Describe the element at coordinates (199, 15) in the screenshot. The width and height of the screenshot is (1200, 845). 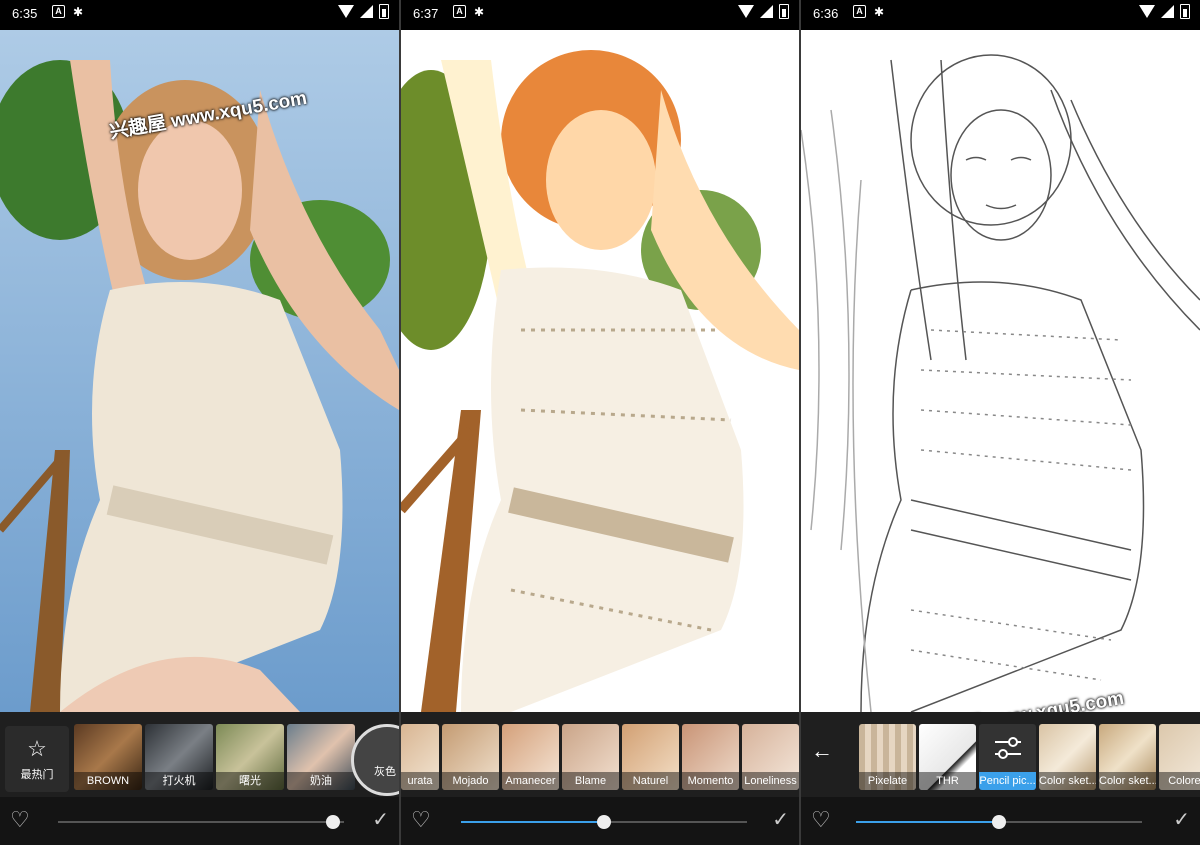
I see `status-bar: 6:35 A ✱` at that location.